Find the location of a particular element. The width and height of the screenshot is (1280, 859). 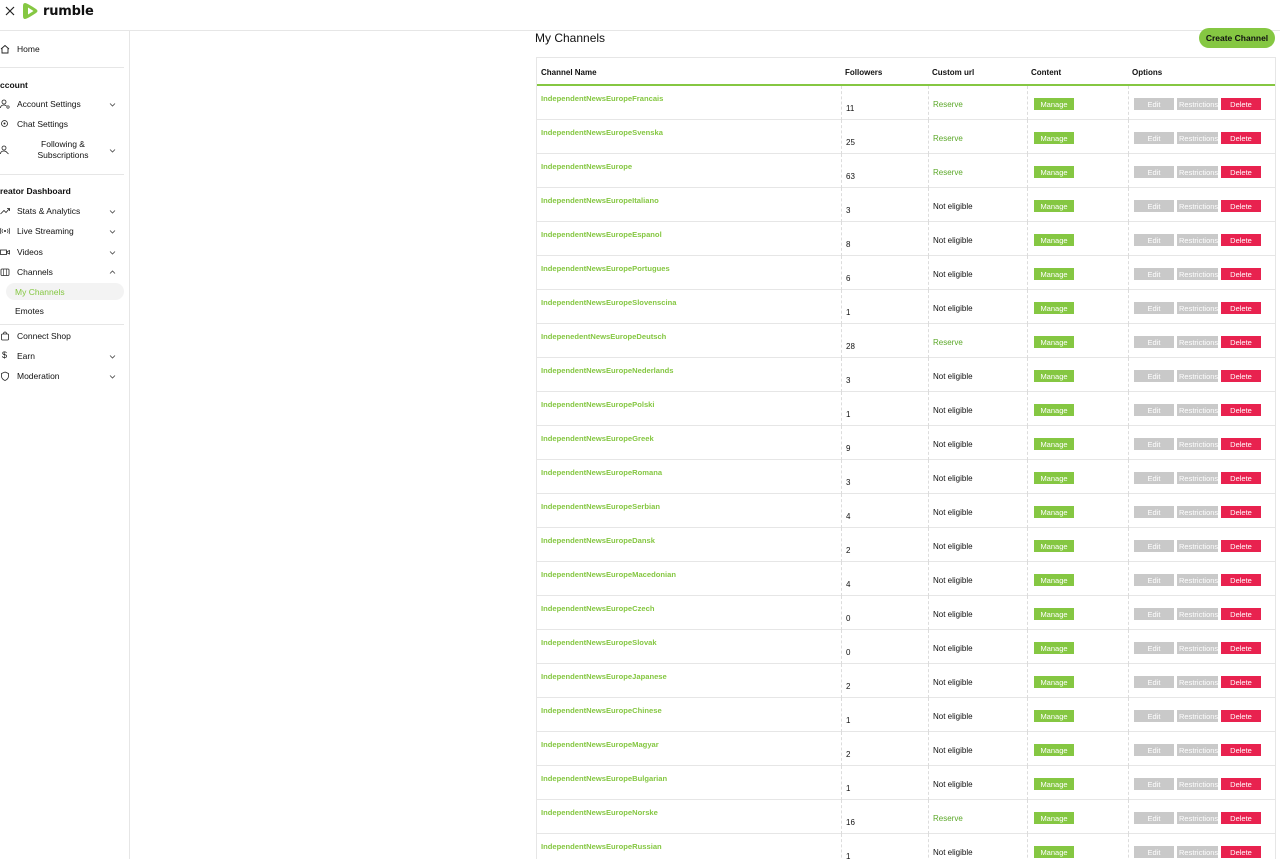

sidebar-item-home: Home is located at coordinates (62, 49).